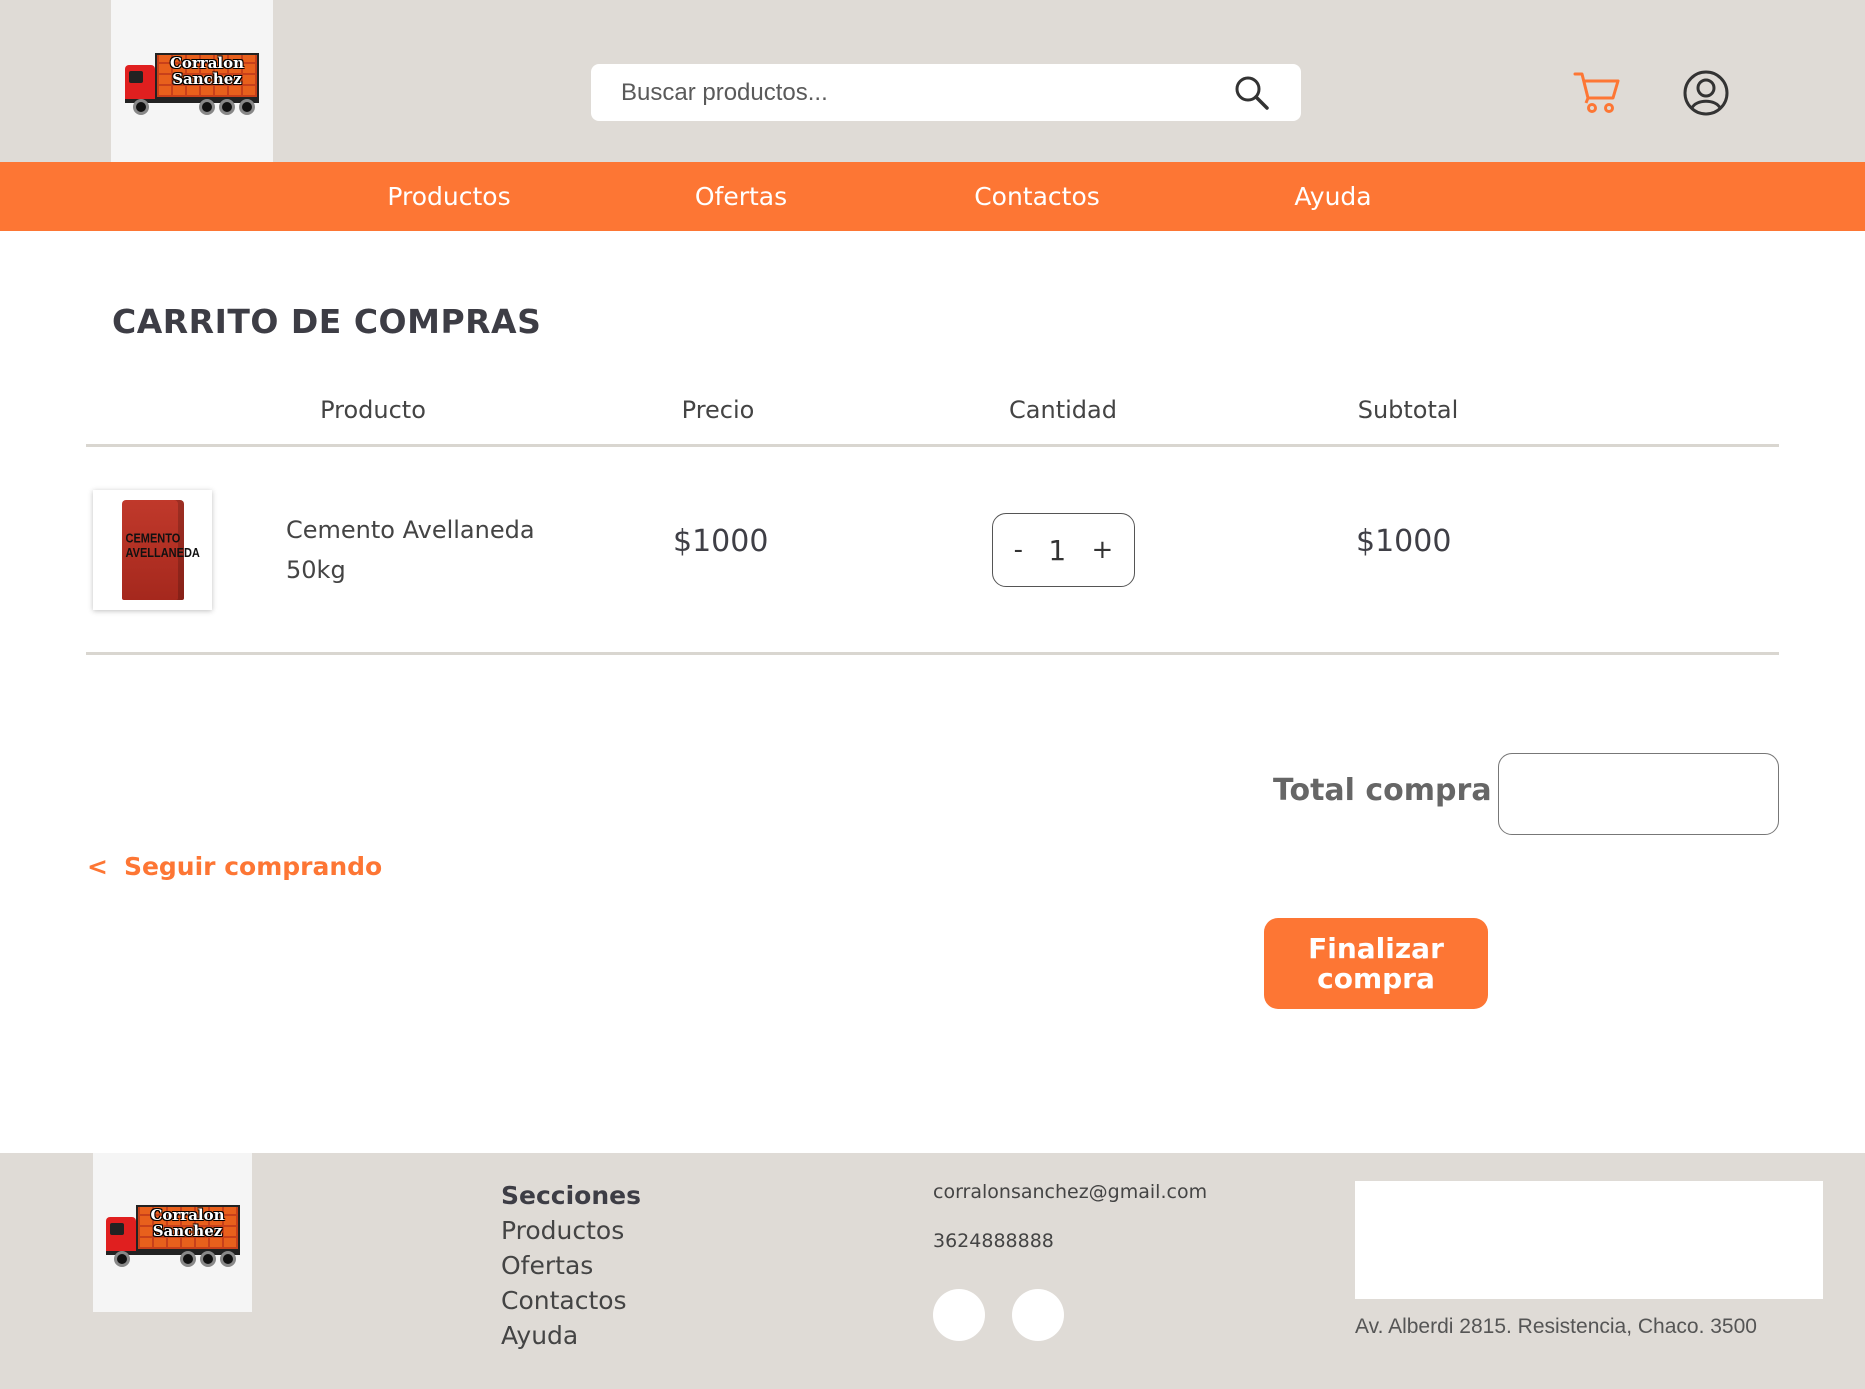 This screenshot has width=1865, height=1389. What do you see at coordinates (571, 1195) in the screenshot?
I see `footer-sections-title: Secciones` at bounding box center [571, 1195].